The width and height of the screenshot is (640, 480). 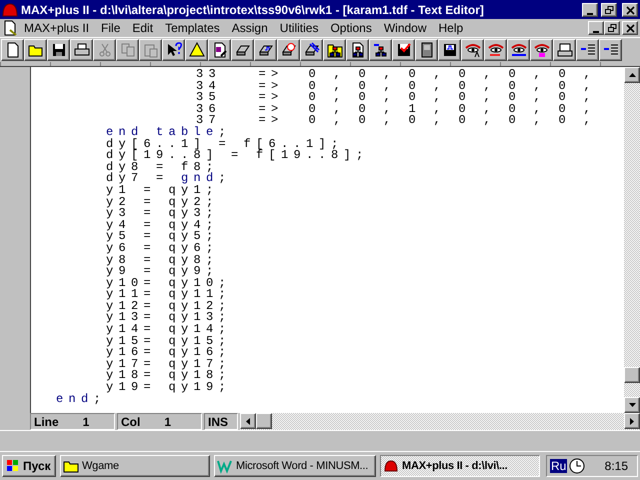 I want to click on menu-item: Edit, so click(x=143, y=28).